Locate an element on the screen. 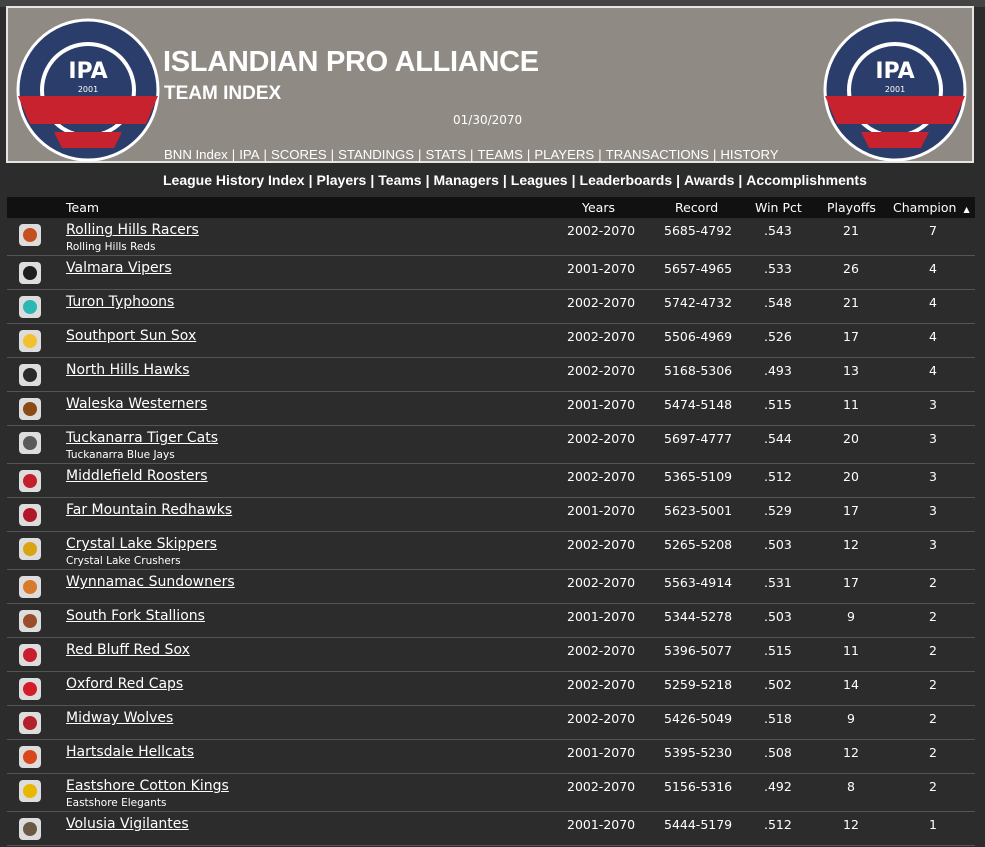 The width and height of the screenshot is (985, 847). team-win-pct: .526 is located at coordinates (778, 336).